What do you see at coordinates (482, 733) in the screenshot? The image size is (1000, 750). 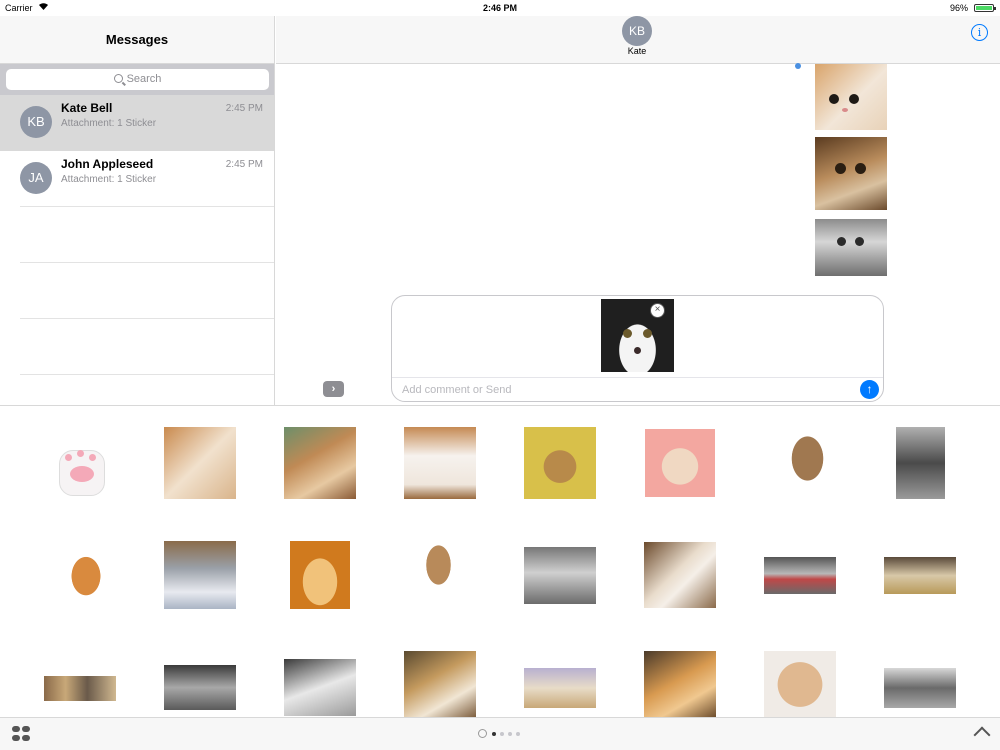 I see `recents-icon` at bounding box center [482, 733].